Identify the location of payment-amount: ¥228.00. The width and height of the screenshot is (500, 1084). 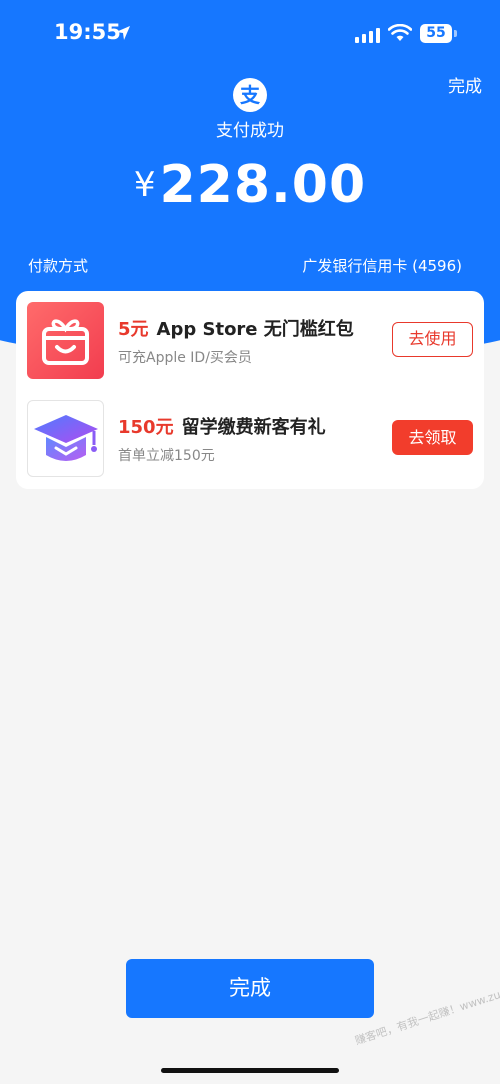
(250, 185).